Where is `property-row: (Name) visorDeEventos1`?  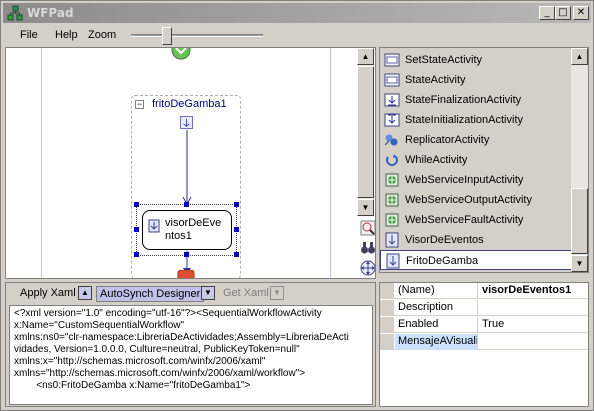
property-row: (Name) visorDeEventos1 is located at coordinates (484, 291).